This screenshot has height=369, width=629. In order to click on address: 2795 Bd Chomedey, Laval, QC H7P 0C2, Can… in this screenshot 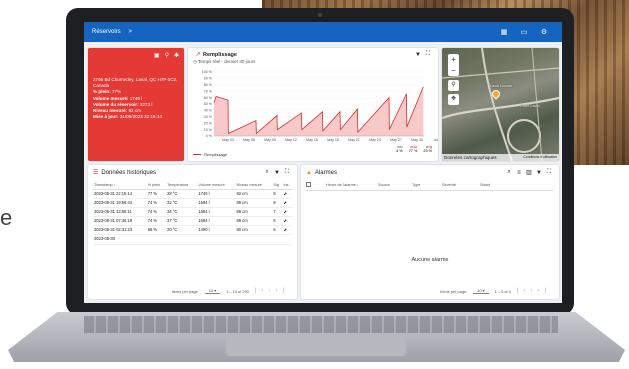, I will do `click(135, 83)`.